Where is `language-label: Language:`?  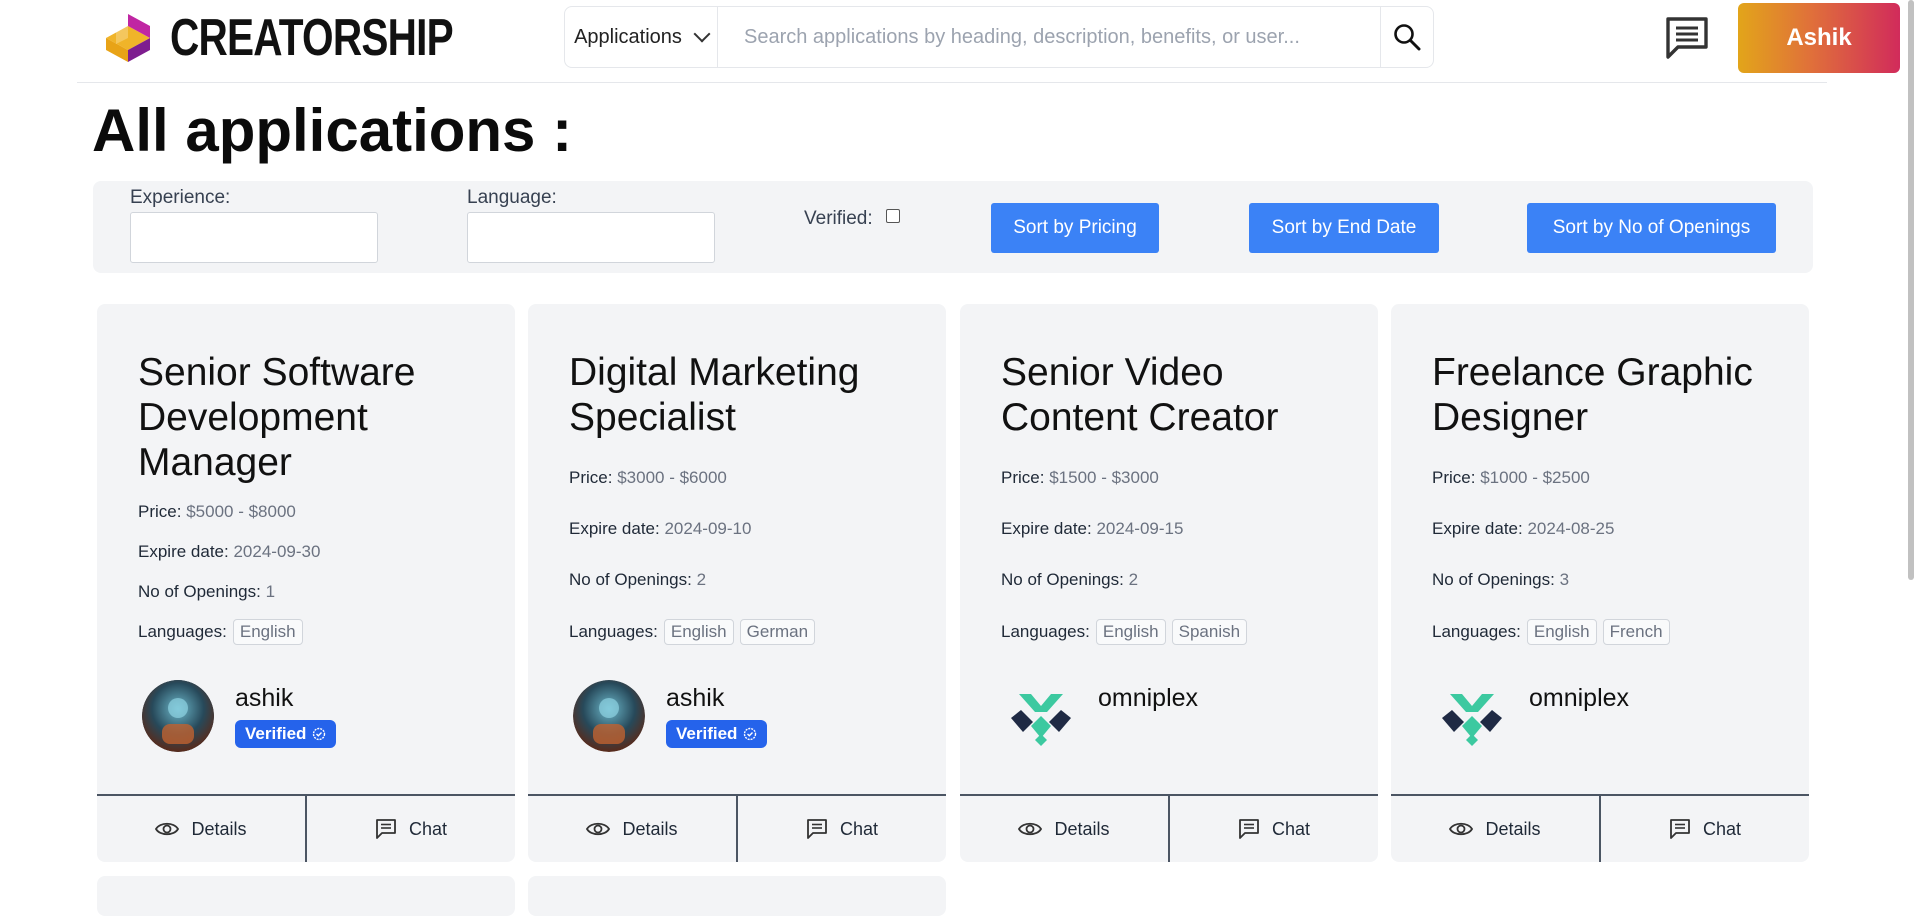 language-label: Language: is located at coordinates (512, 197).